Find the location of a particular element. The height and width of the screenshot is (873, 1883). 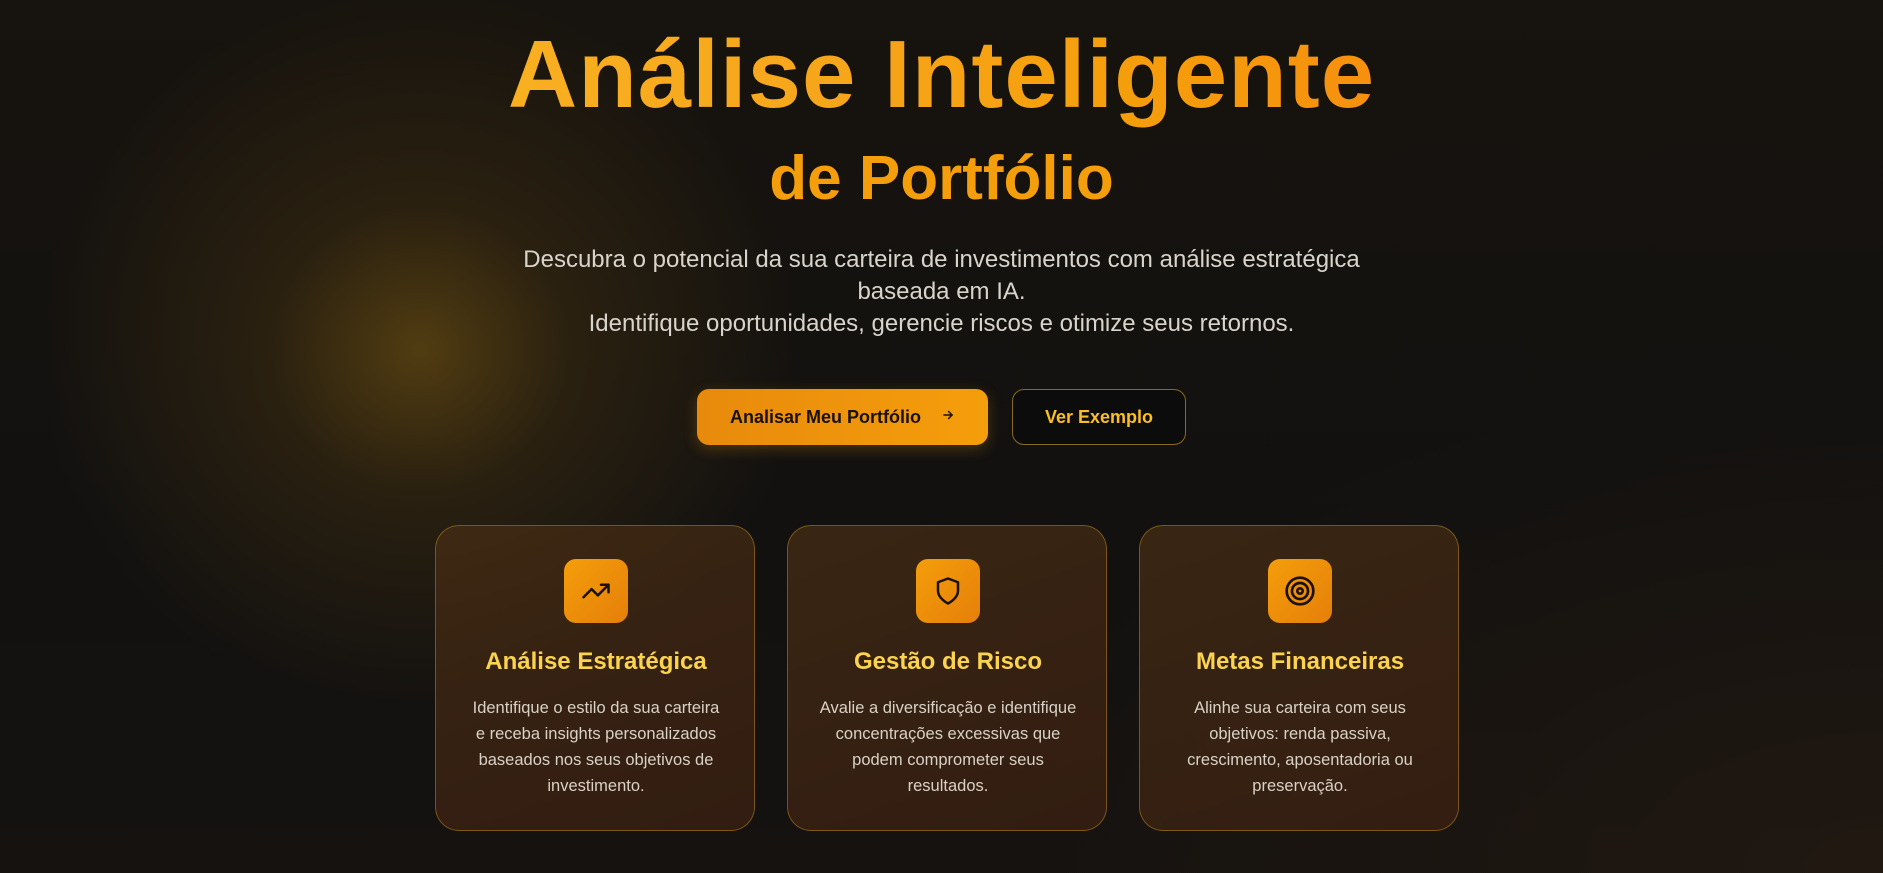

analyze-portfolio-label: Analisar Meu Portfólio is located at coordinates (825, 416).